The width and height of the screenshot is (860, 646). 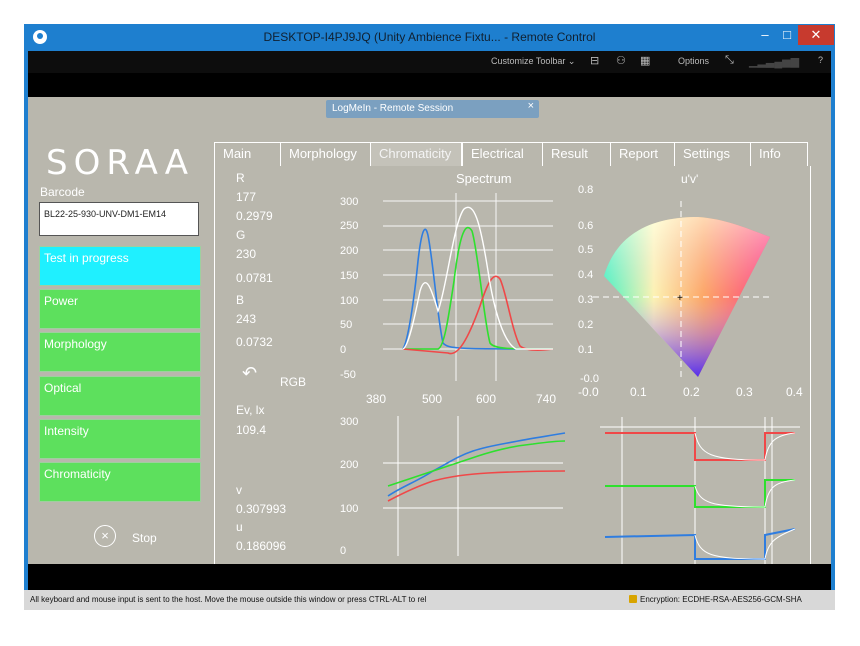 What do you see at coordinates (249, 373) in the screenshot?
I see `rotate-icon: ↶` at bounding box center [249, 373].